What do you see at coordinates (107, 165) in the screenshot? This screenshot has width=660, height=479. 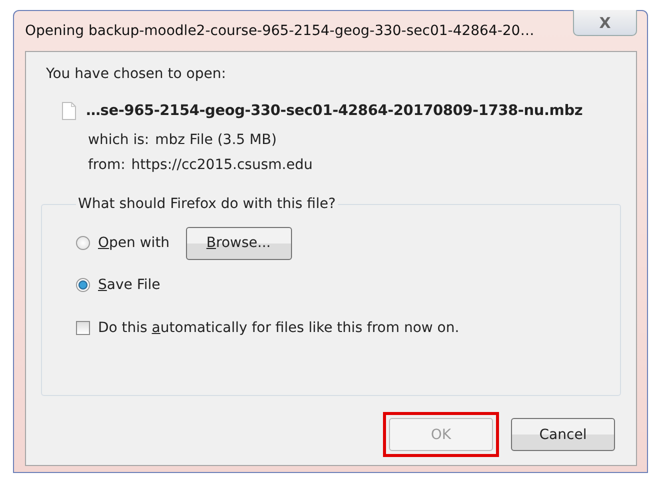 I see `source-label: from:` at bounding box center [107, 165].